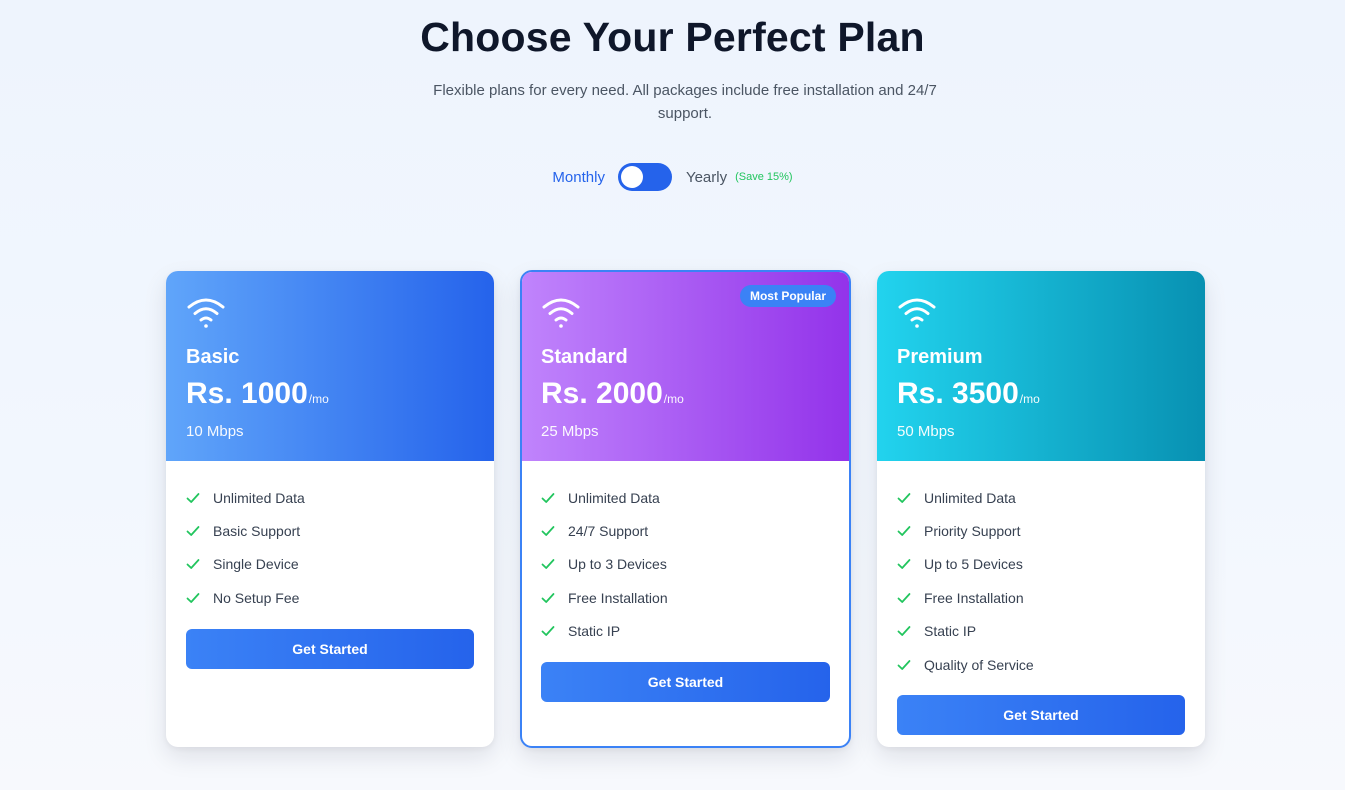 The height and width of the screenshot is (790, 1345). What do you see at coordinates (584, 357) in the screenshot?
I see `plan-name: Standard` at bounding box center [584, 357].